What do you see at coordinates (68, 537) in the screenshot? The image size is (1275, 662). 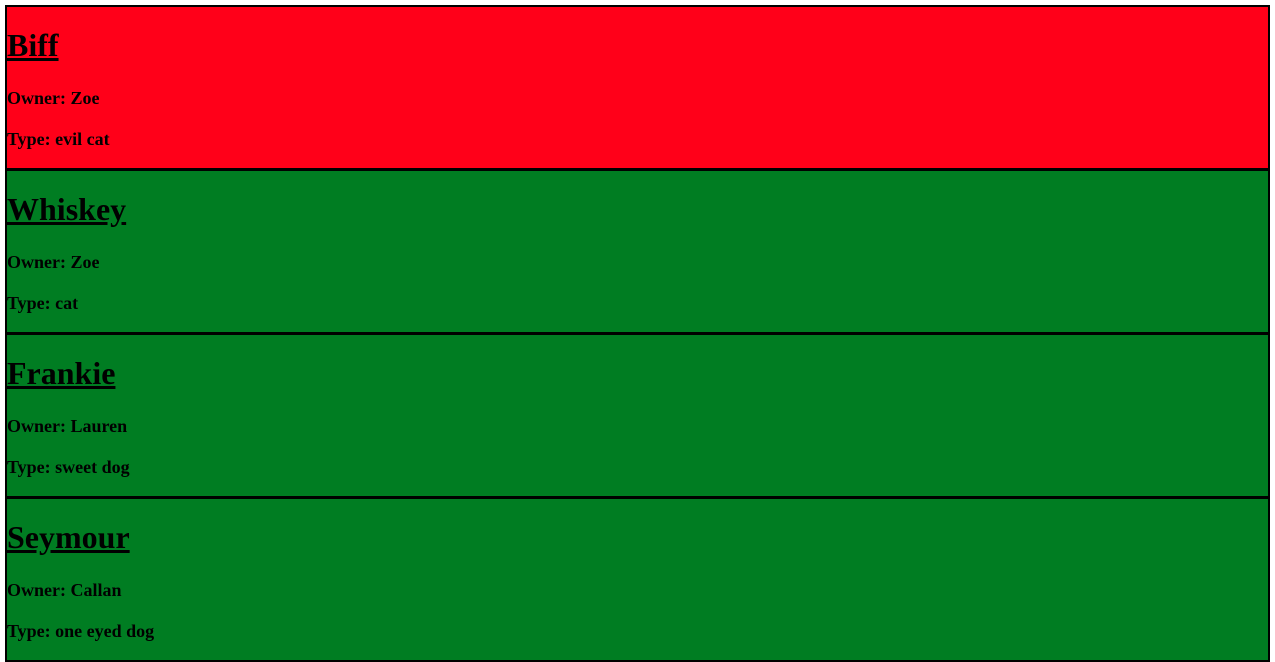 I see `pet-name-link: Seymour` at bounding box center [68, 537].